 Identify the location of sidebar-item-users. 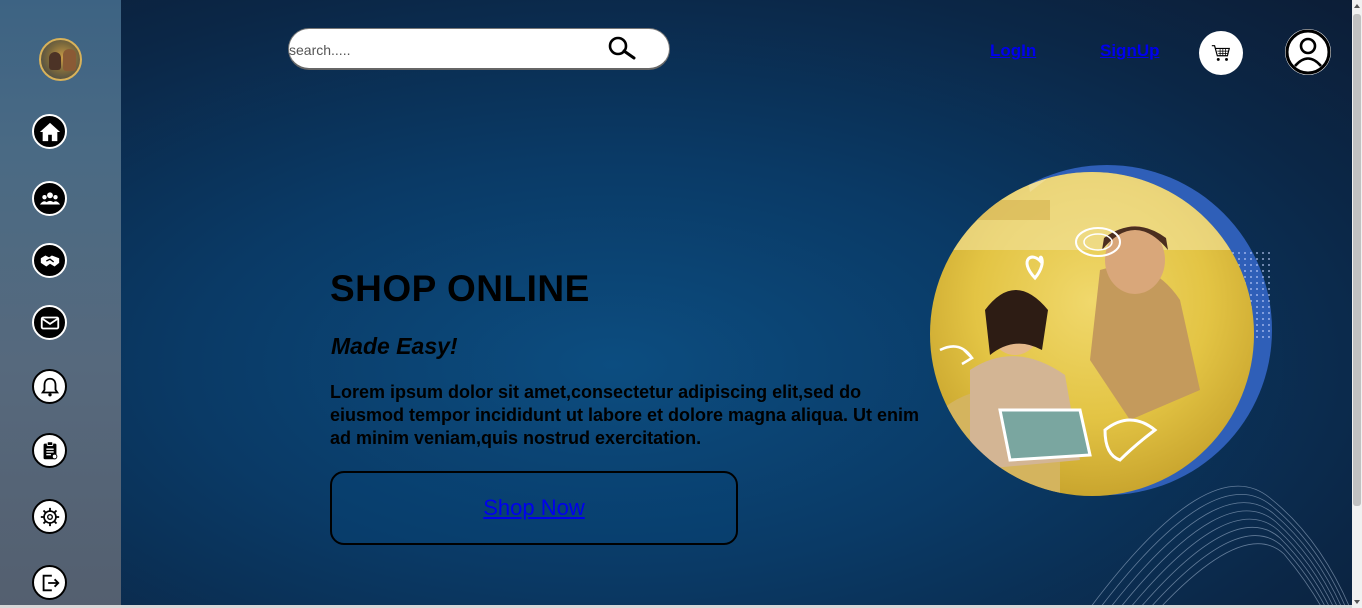
(49, 198).